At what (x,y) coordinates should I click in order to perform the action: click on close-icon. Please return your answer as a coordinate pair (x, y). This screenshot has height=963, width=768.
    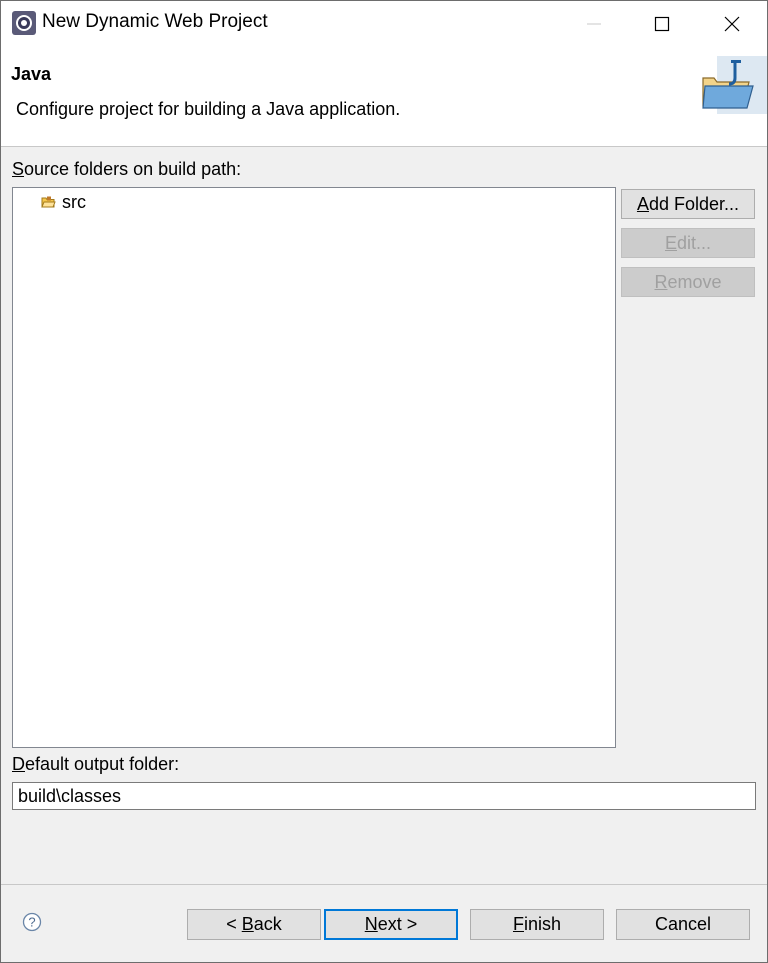
    Looking at the image, I should click on (732, 23).